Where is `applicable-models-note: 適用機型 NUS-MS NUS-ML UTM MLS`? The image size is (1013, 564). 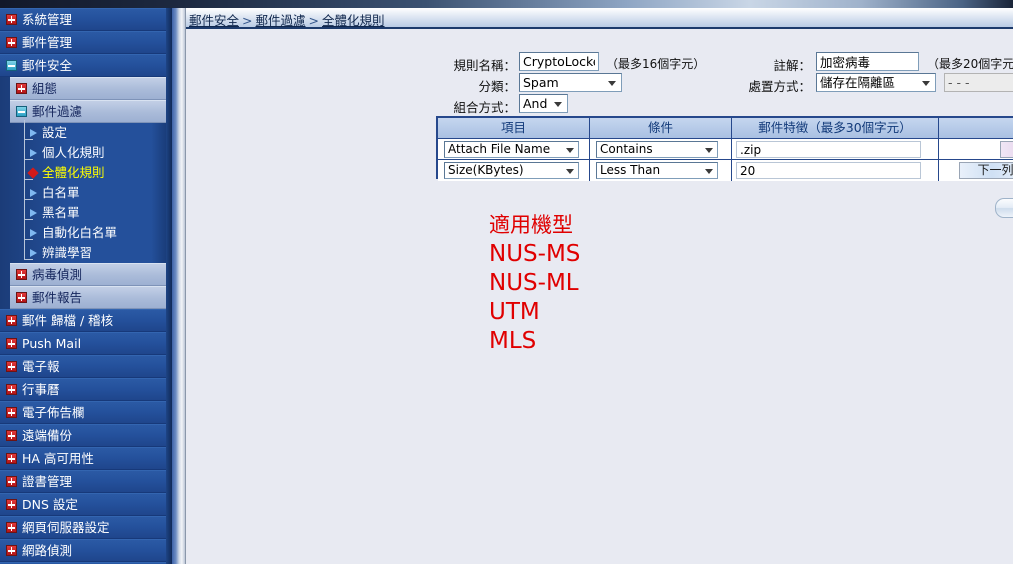
applicable-models-note: 適用機型 NUS-MS NUS-ML UTM MLS is located at coordinates (534, 283).